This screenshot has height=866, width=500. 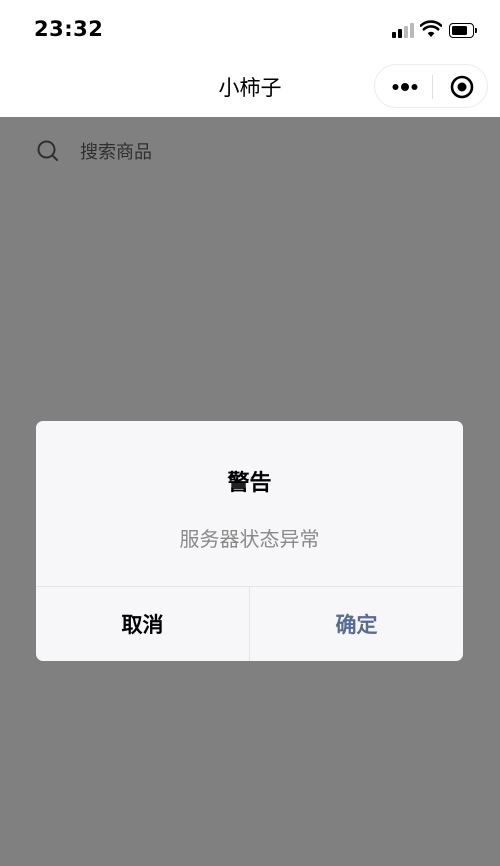 What do you see at coordinates (431, 28) in the screenshot?
I see `wifi-icon` at bounding box center [431, 28].